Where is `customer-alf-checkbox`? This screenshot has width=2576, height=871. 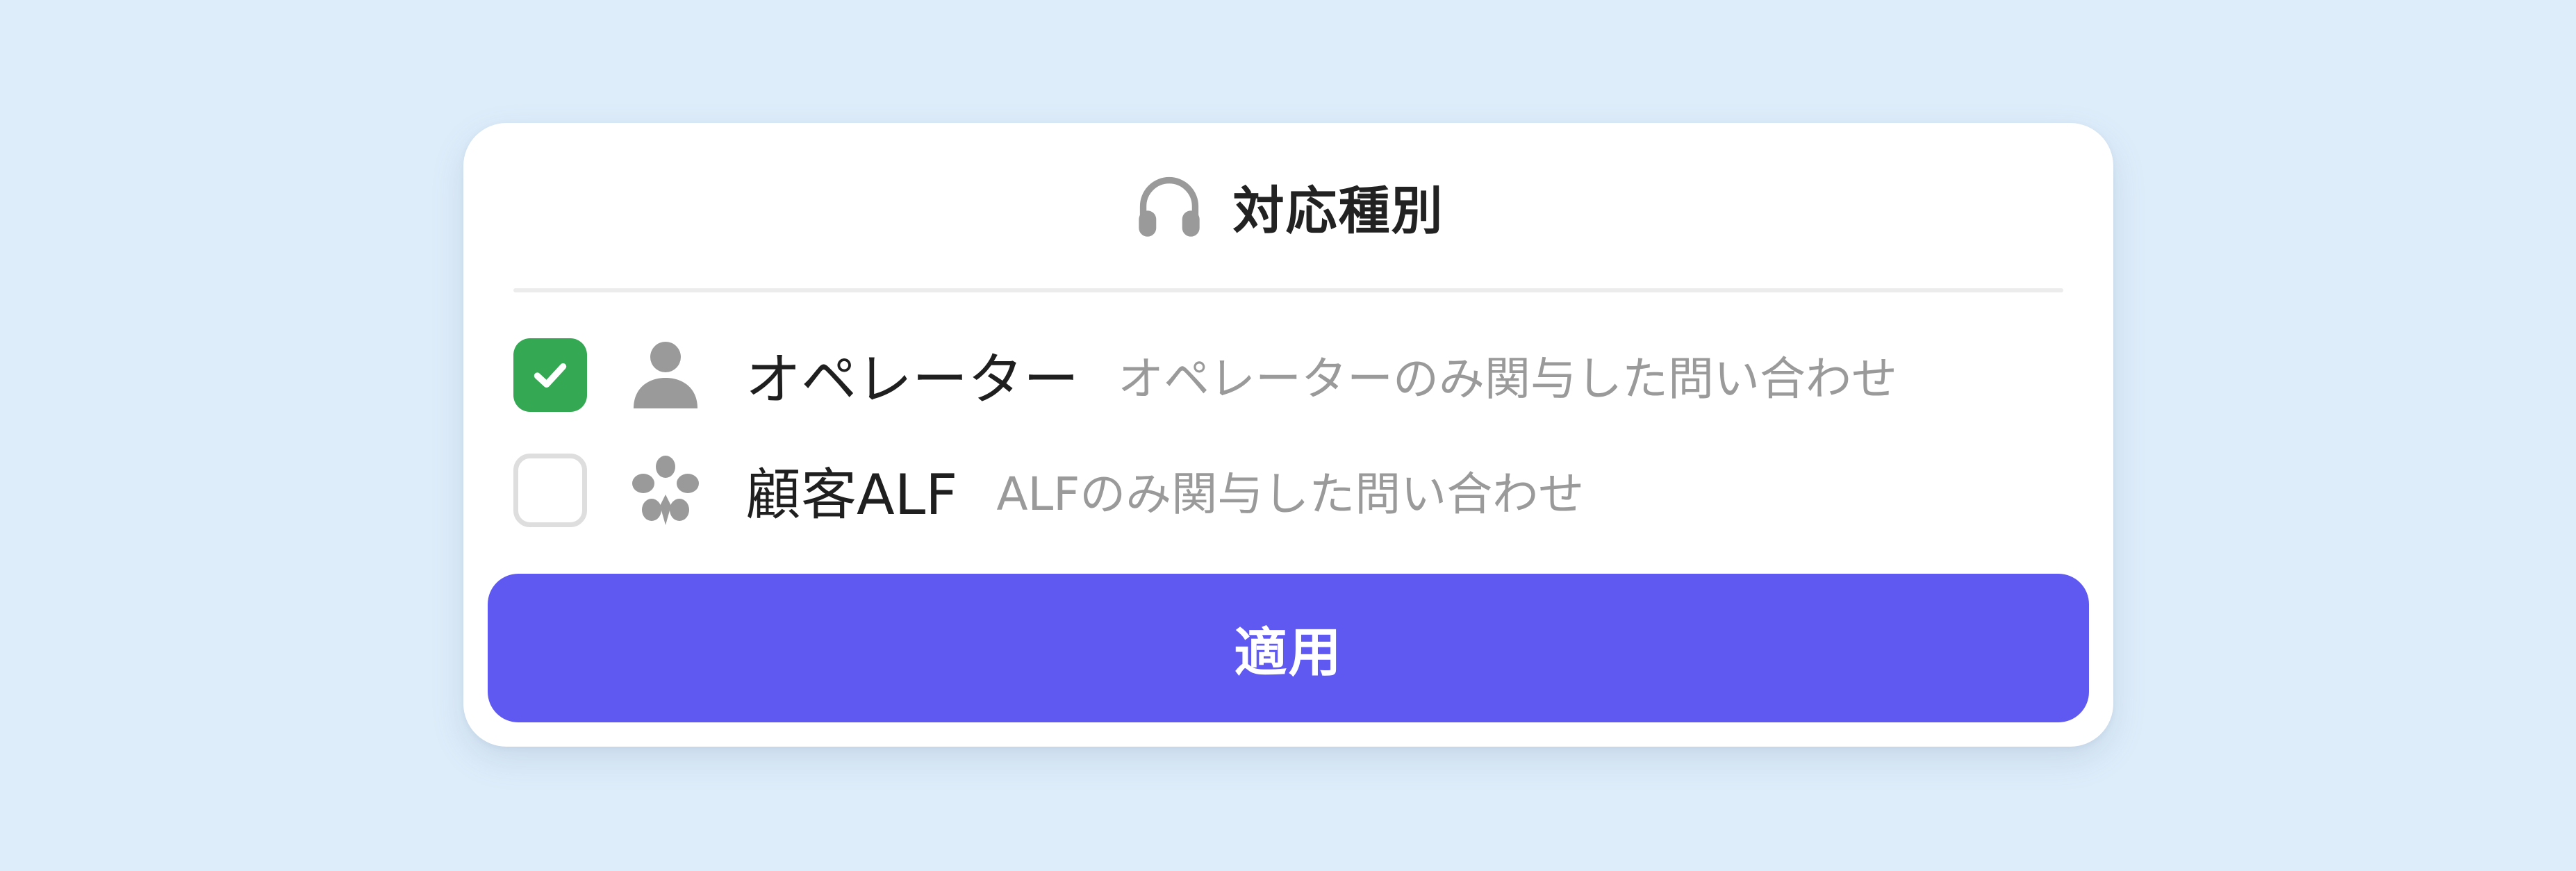
customer-alf-checkbox is located at coordinates (550, 490).